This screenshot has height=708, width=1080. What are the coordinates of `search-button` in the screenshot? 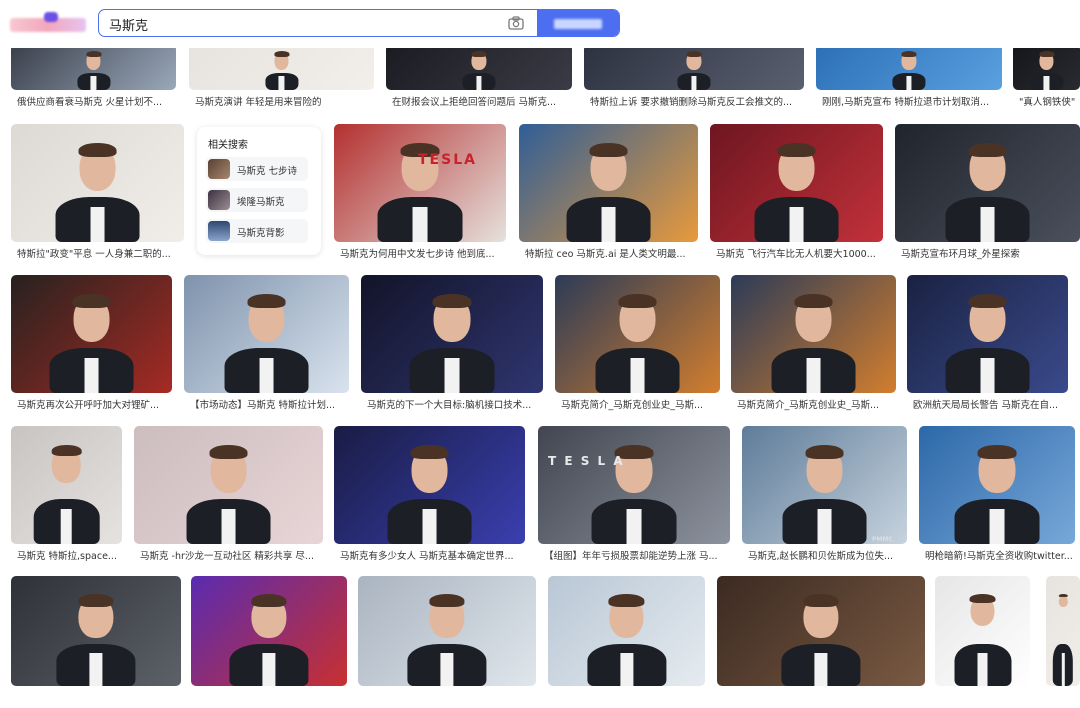 It's located at (578, 23).